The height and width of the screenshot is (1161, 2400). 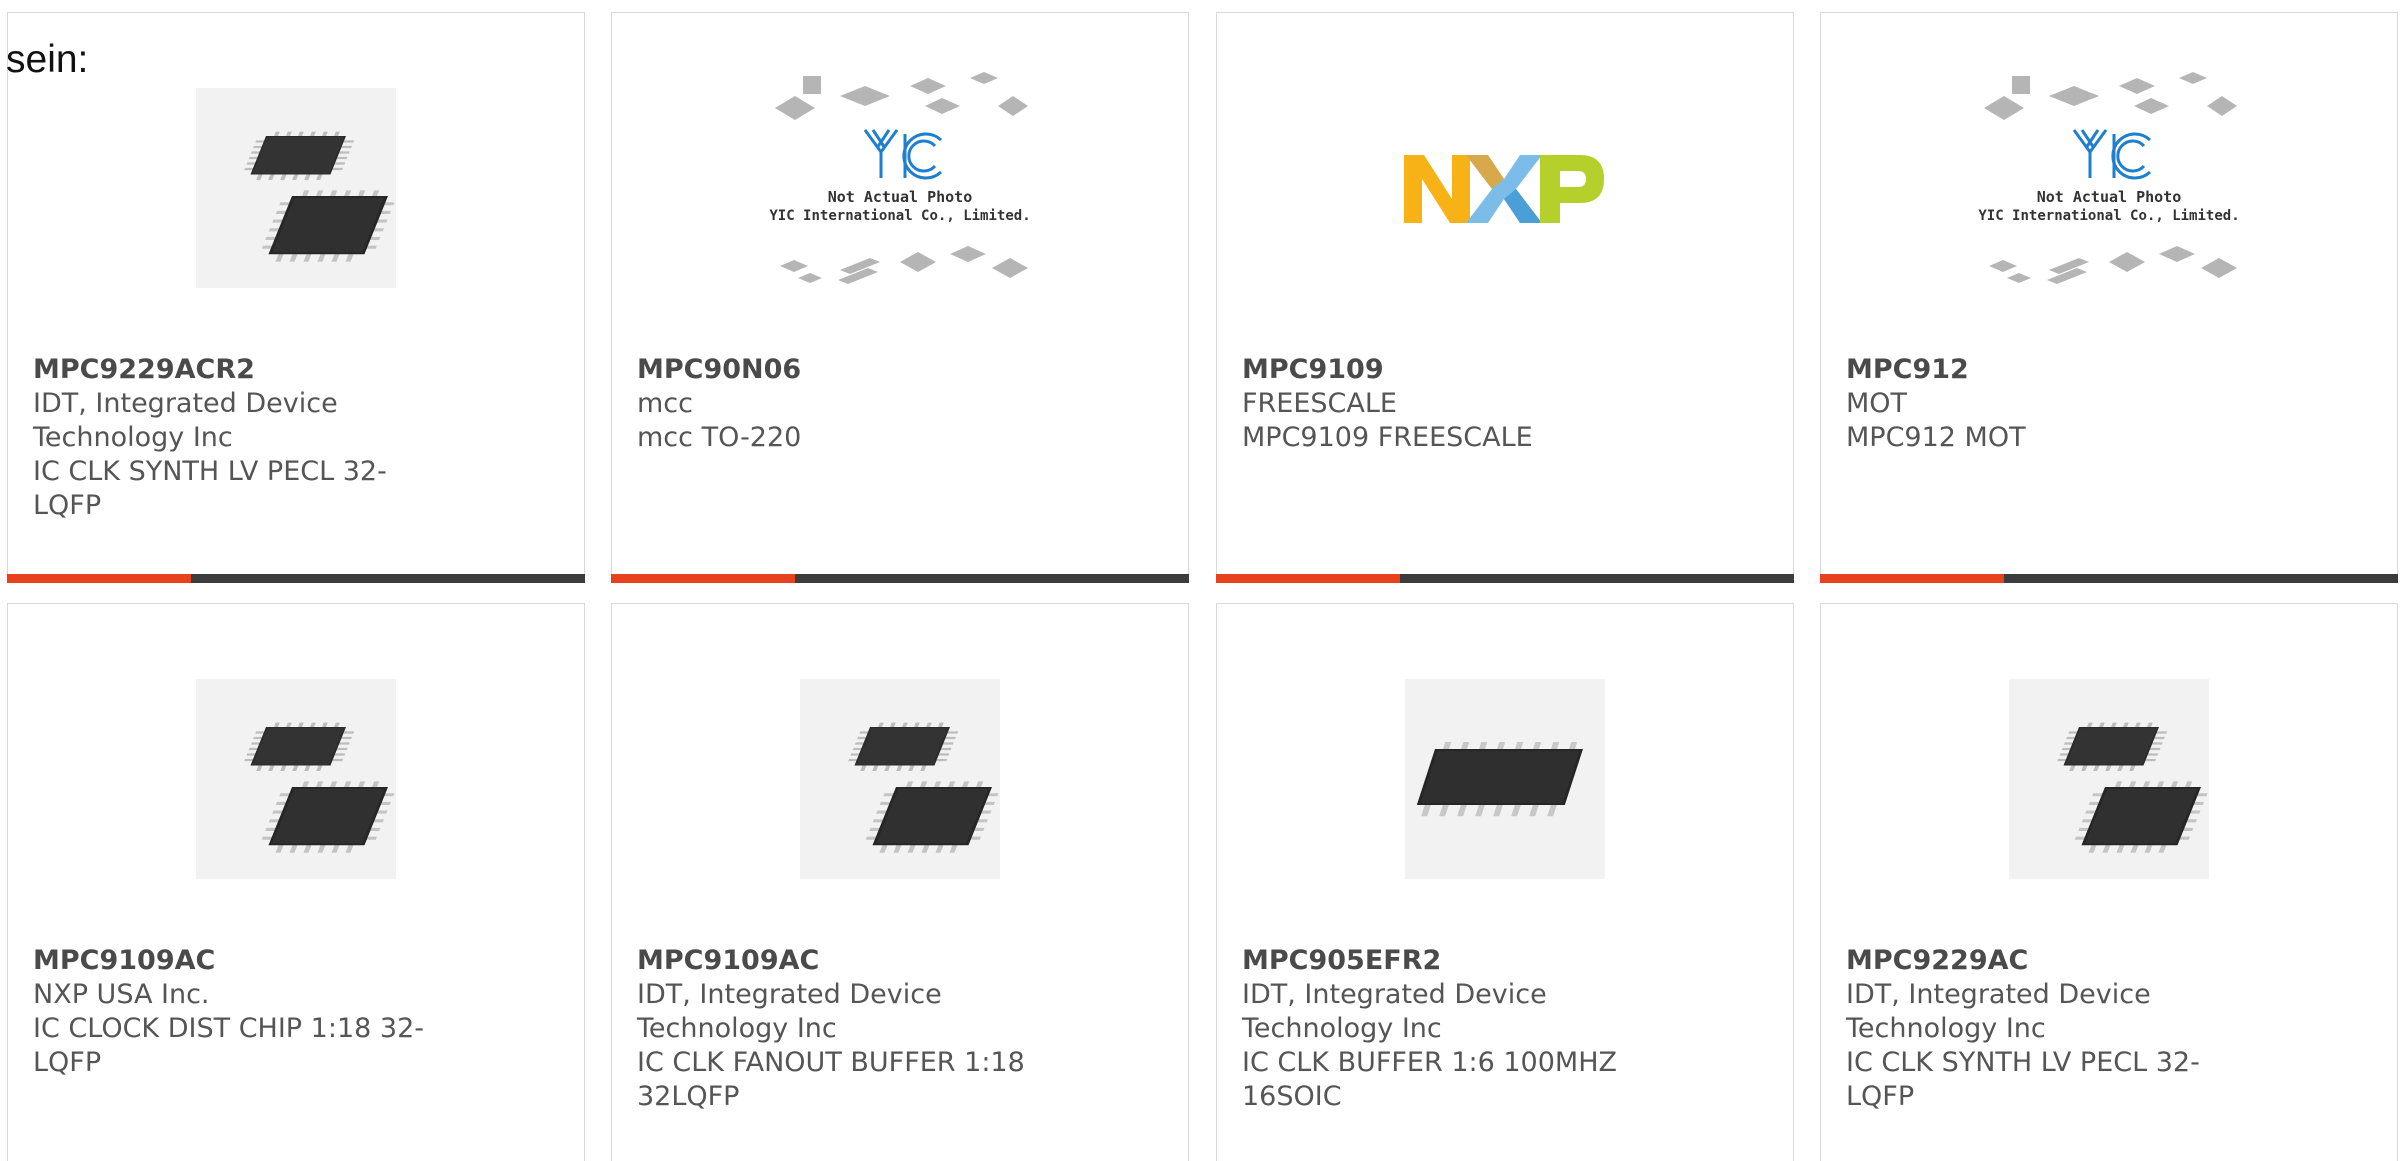 I want to click on description: MPC912 MOT, so click(x=1936, y=437).